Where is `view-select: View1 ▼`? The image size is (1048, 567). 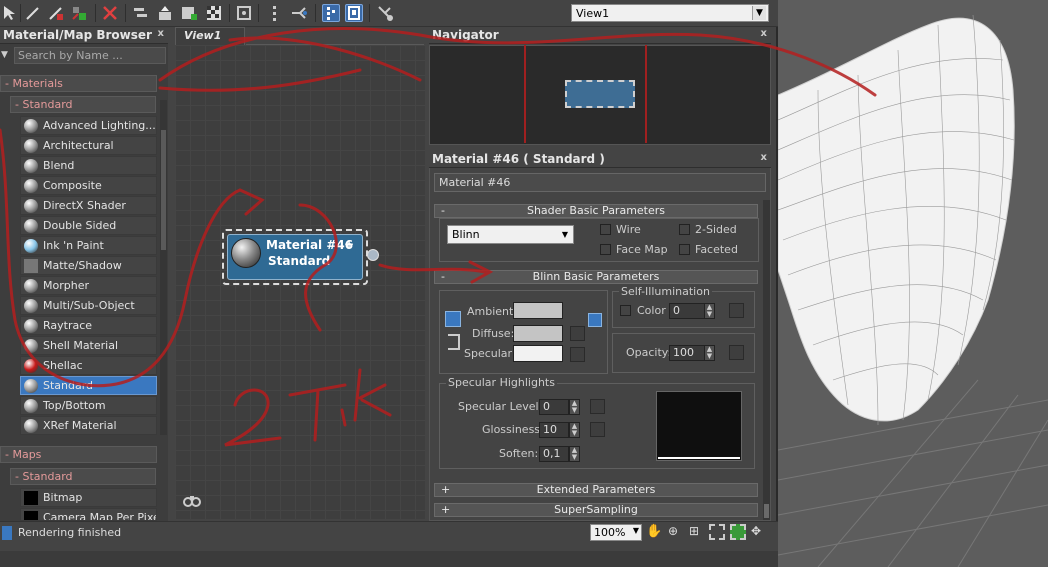
view-select: View1 ▼ is located at coordinates (670, 13).